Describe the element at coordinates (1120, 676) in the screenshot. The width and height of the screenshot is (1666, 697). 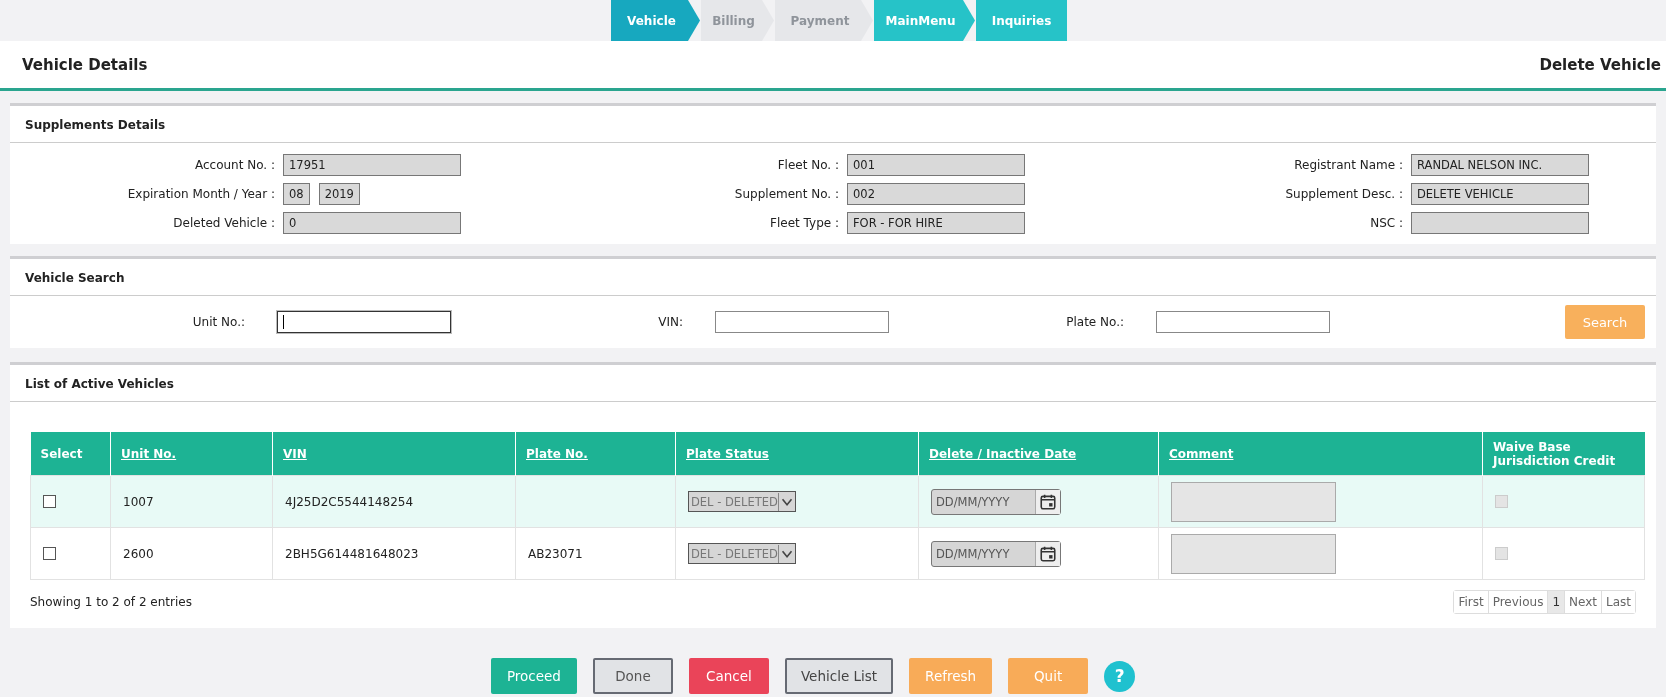
I see `help-button: ?` at that location.